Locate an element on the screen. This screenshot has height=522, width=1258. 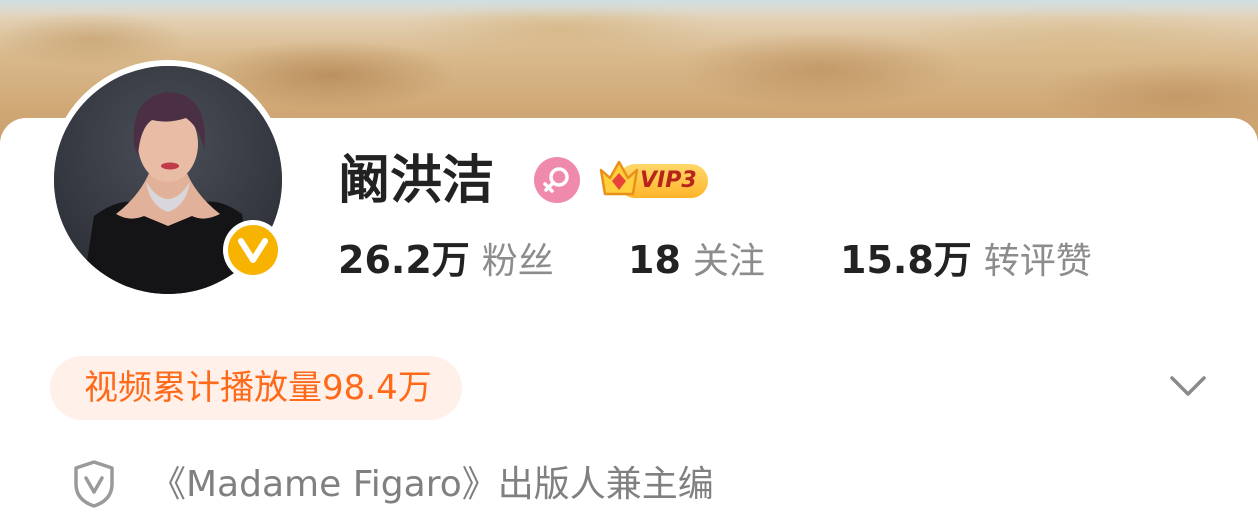
stat-followers: 26.2万 粉丝 is located at coordinates (446, 264).